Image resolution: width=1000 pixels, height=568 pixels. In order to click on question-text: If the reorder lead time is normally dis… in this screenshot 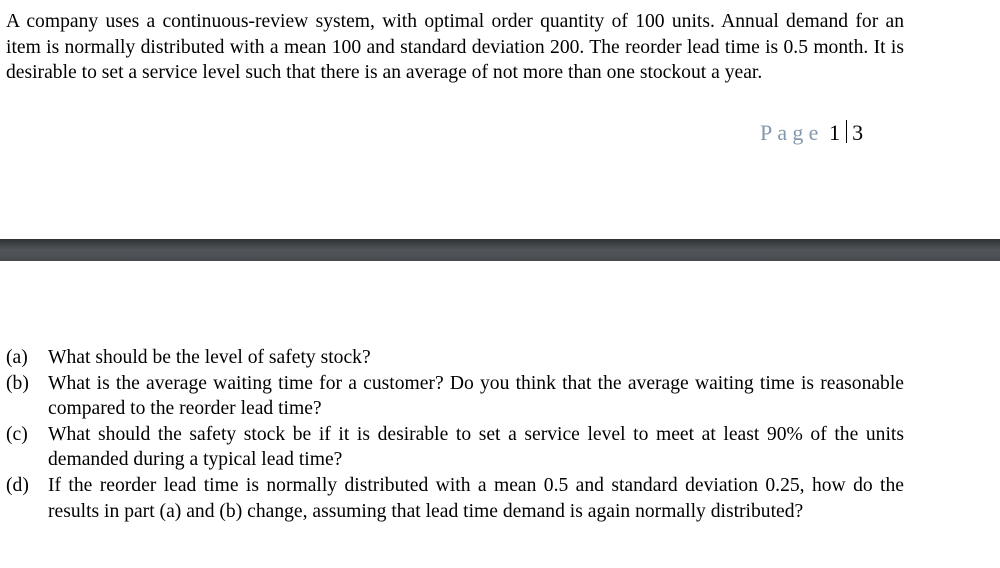, I will do `click(476, 498)`.